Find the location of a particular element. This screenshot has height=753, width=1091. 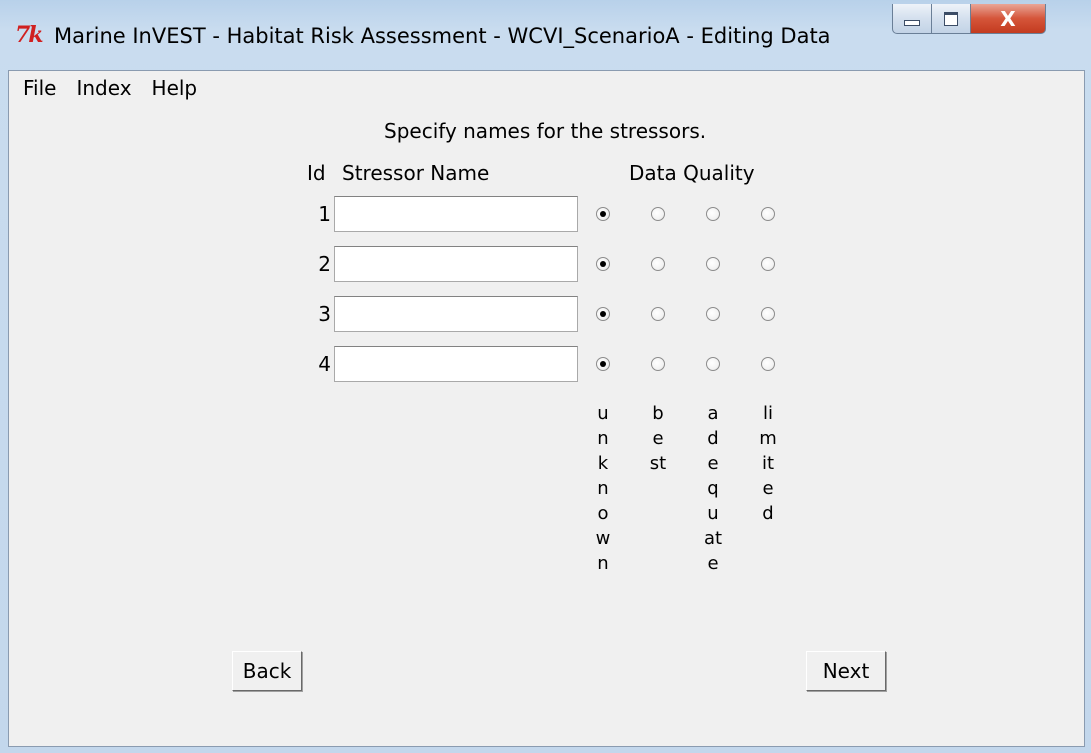

row-id-3: 3 is located at coordinates (324, 314).